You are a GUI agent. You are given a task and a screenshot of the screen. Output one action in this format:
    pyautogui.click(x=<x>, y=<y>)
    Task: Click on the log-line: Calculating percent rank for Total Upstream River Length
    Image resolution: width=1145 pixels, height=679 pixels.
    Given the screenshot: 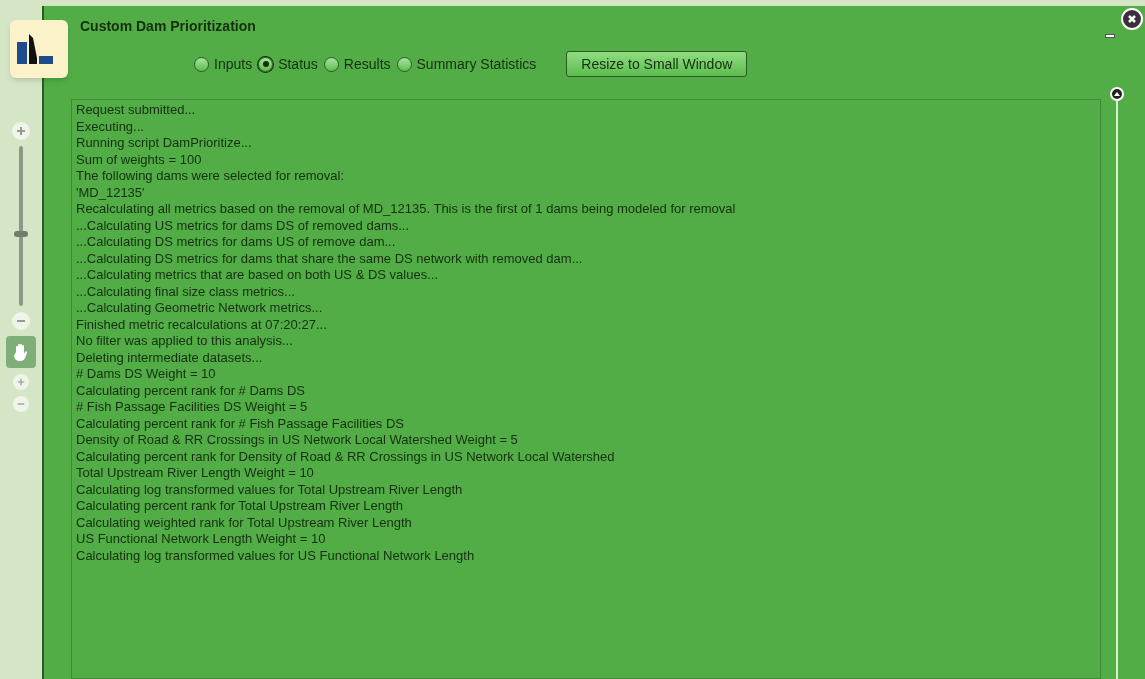 What is the action you would take?
    pyautogui.click(x=240, y=506)
    